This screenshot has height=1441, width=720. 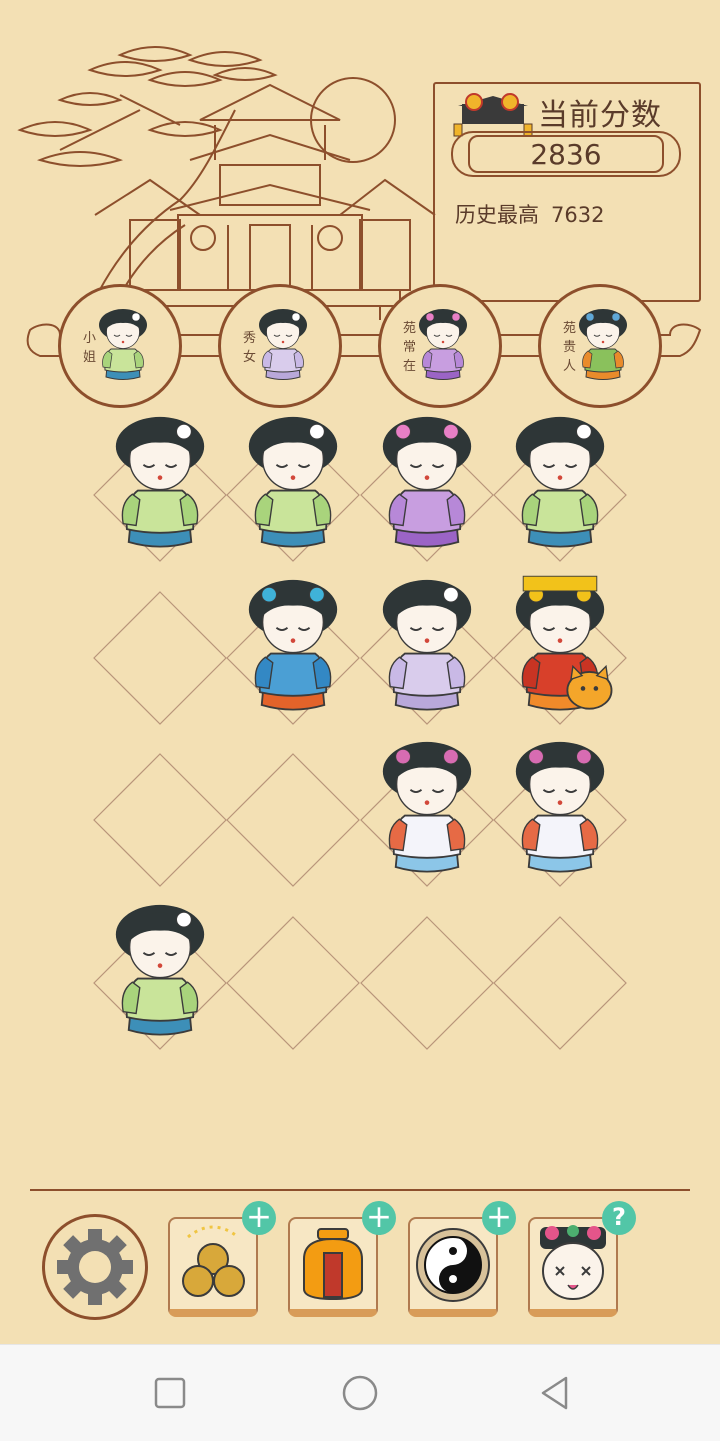 I want to click on consort-green-orange-icon, so click(x=603, y=344).